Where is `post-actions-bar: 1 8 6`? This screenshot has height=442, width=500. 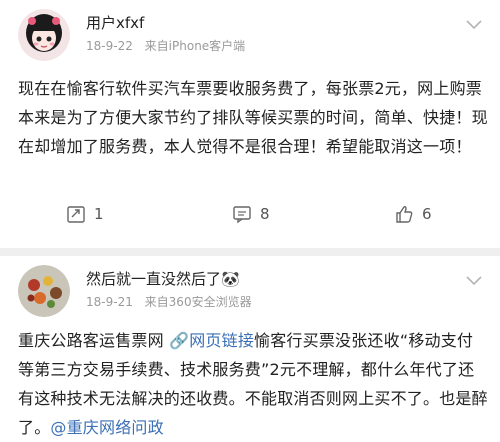 post-actions-bar: 1 8 6 is located at coordinates (250, 214).